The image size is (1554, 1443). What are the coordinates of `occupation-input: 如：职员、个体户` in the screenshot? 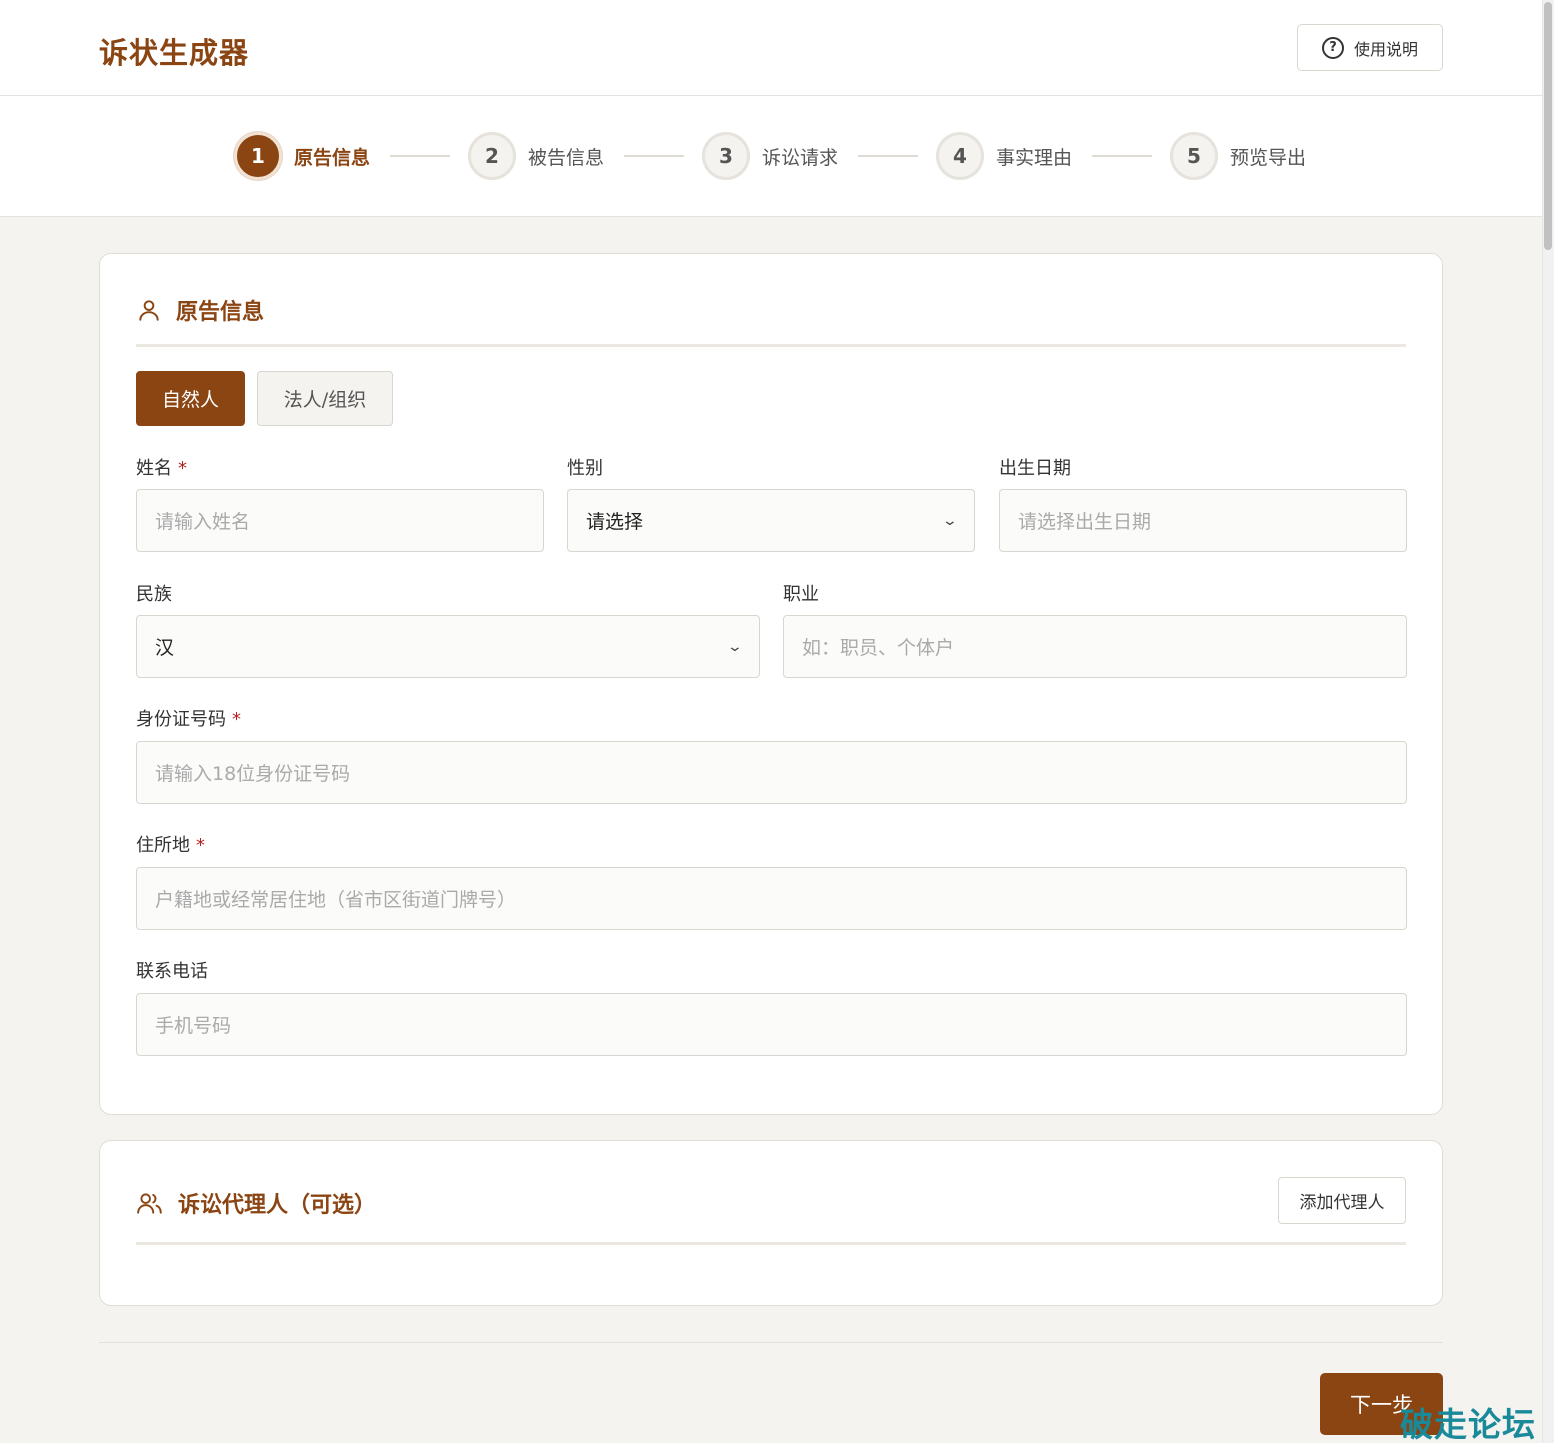 It's located at (1095, 646).